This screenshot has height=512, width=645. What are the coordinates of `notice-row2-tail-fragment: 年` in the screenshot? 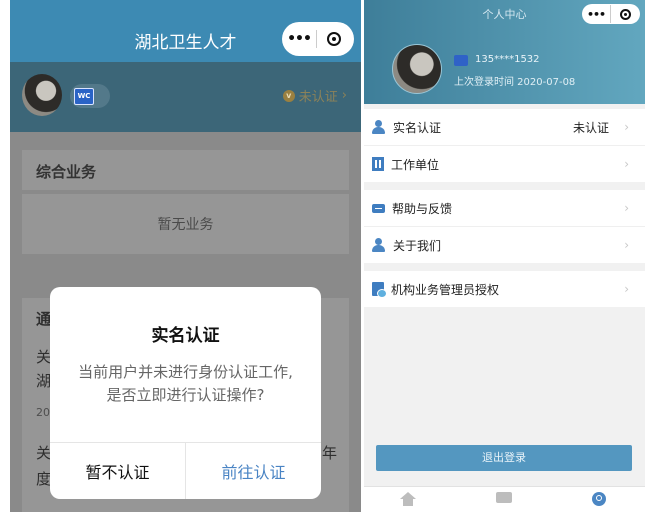 It's located at (330, 453).